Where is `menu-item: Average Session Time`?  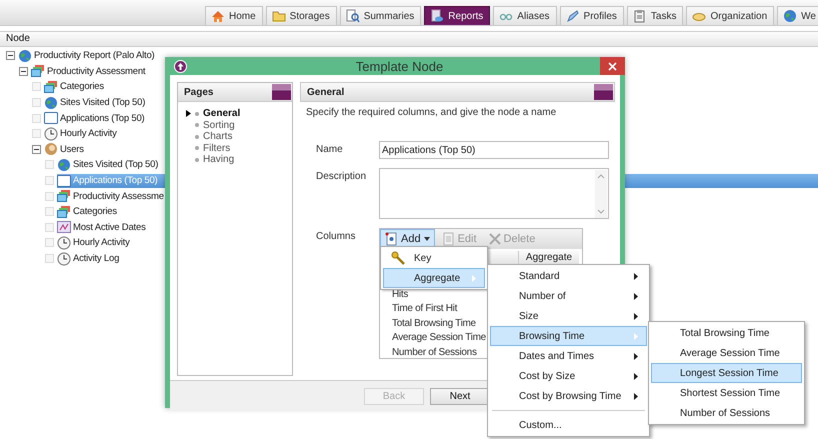 menu-item: Average Session Time is located at coordinates (726, 353).